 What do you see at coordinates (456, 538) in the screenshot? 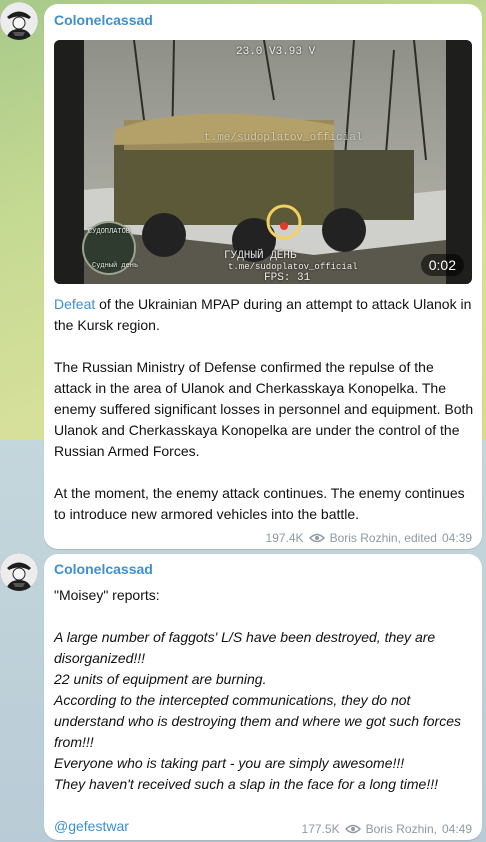
I see `post-time: 04:39` at bounding box center [456, 538].